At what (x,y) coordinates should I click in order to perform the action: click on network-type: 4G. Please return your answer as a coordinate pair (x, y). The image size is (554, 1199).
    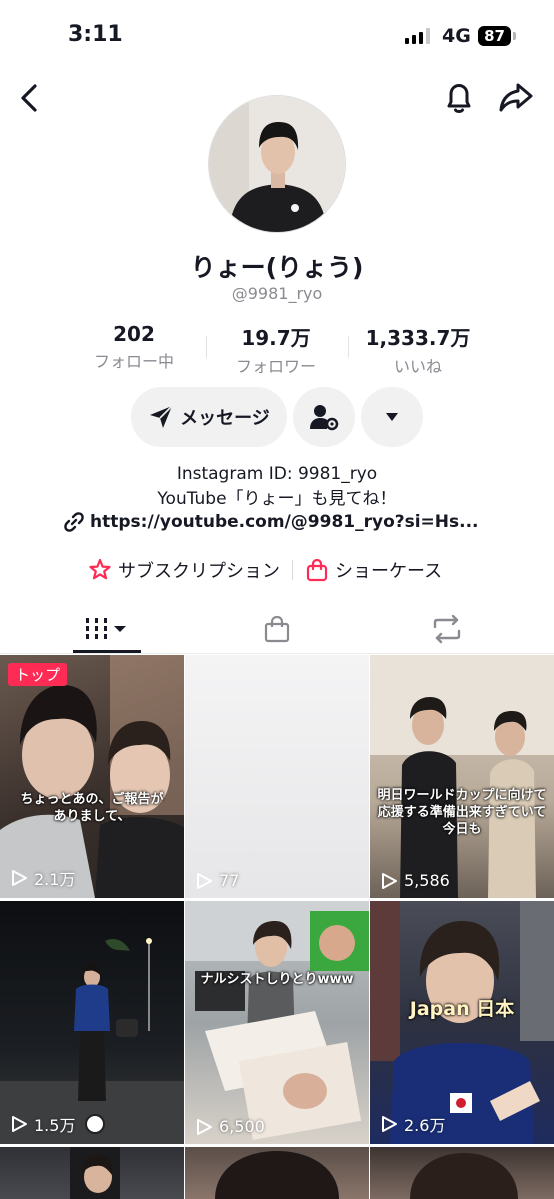
    Looking at the image, I should click on (456, 36).